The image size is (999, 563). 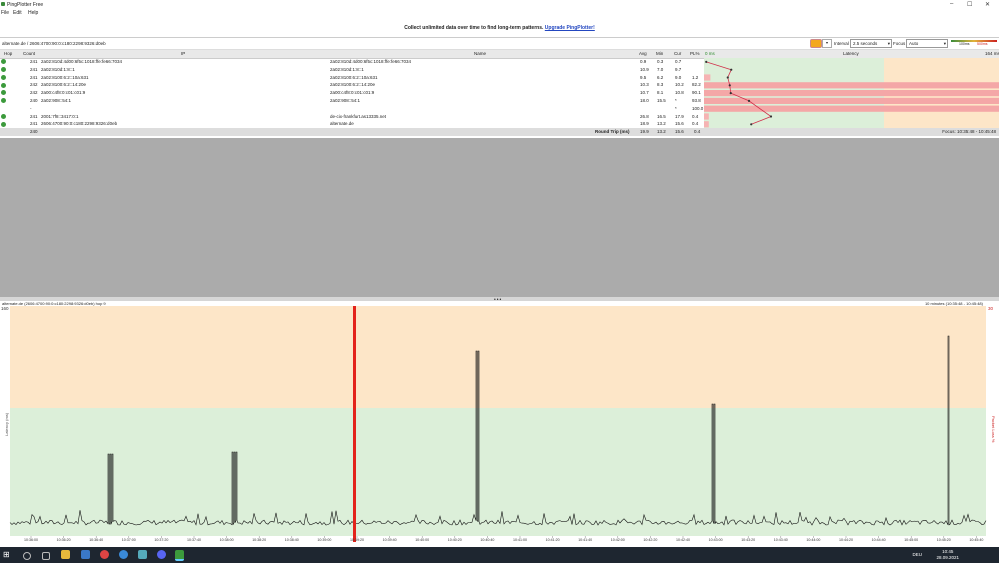 What do you see at coordinates (46, 556) in the screenshot?
I see `task-view-icon` at bounding box center [46, 556].